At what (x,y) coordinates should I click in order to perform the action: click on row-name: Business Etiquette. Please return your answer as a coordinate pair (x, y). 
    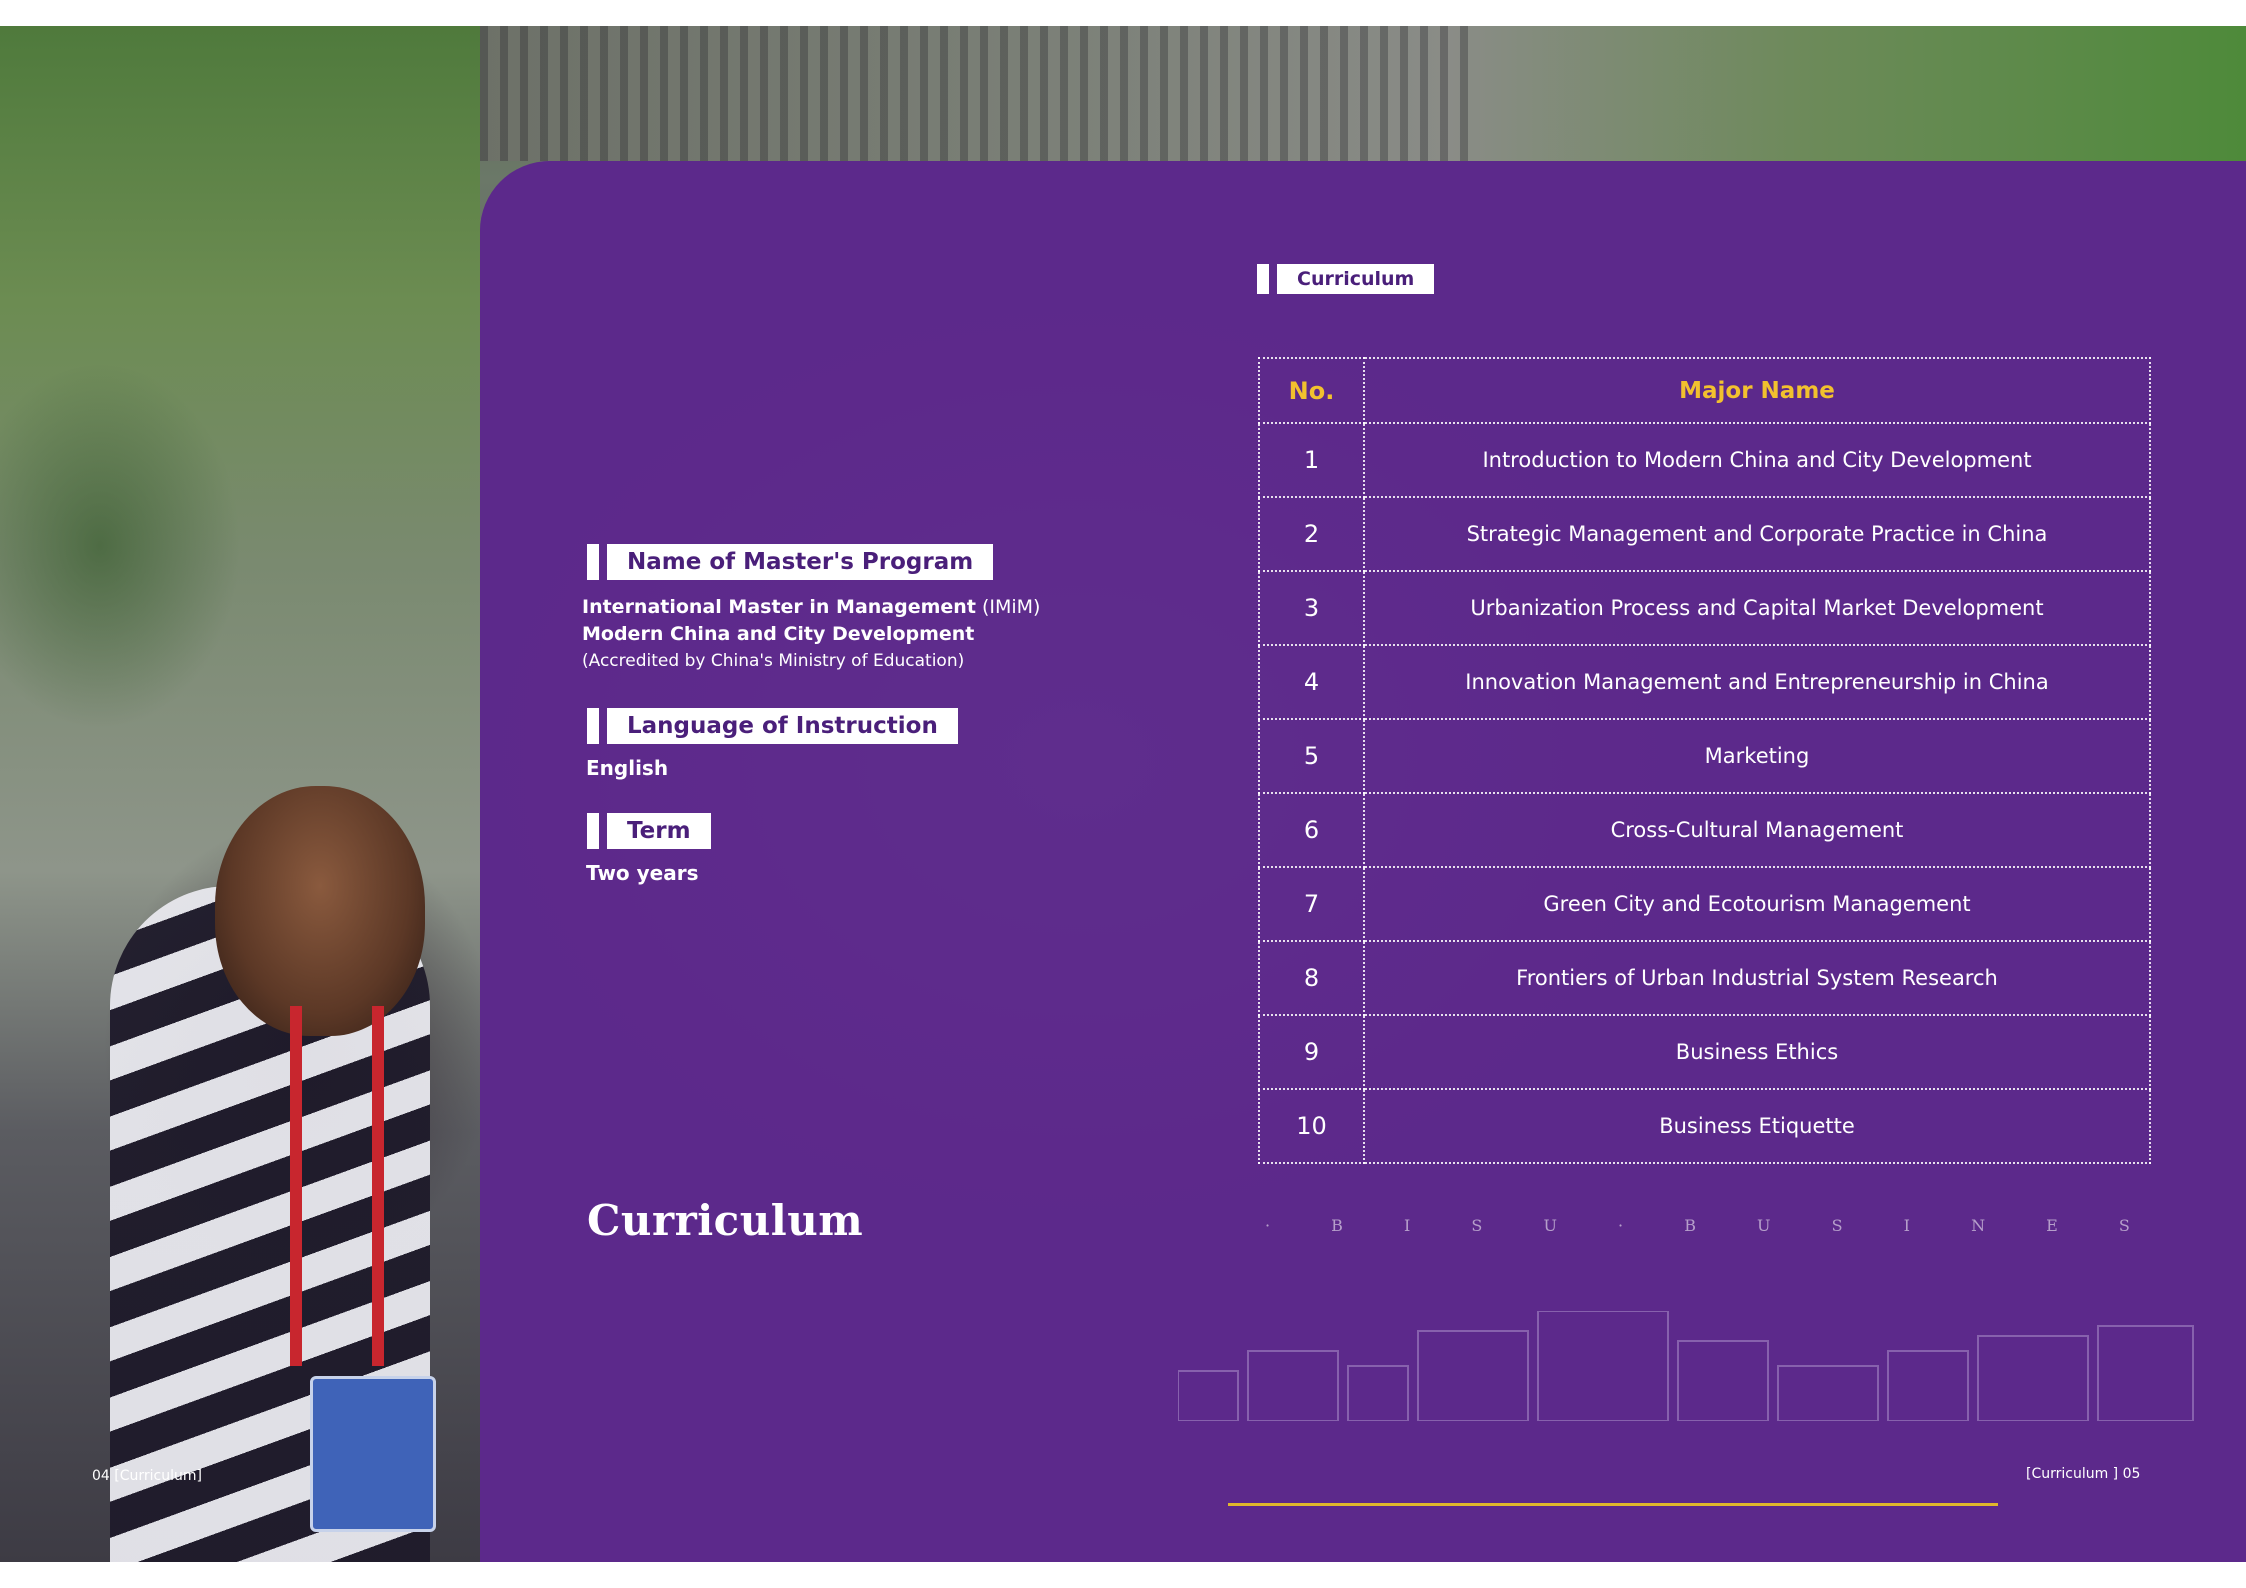
    Looking at the image, I should click on (1757, 1126).